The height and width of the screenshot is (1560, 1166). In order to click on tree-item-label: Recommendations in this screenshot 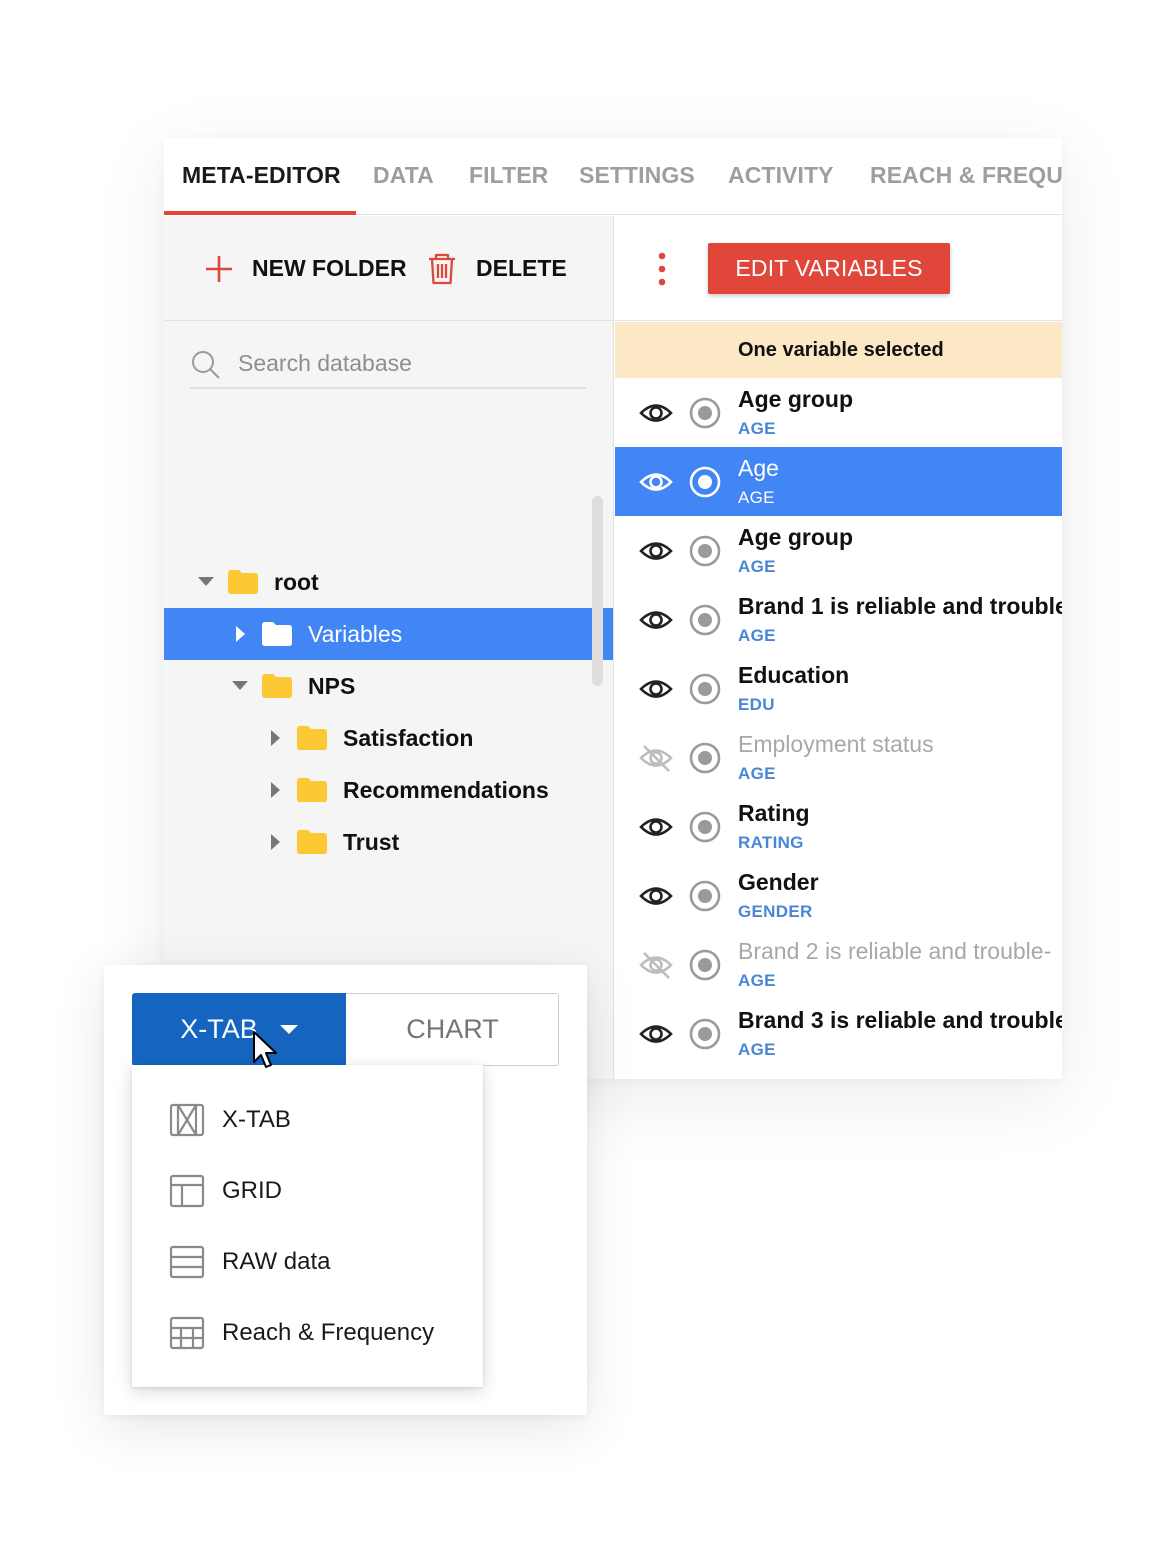, I will do `click(446, 789)`.